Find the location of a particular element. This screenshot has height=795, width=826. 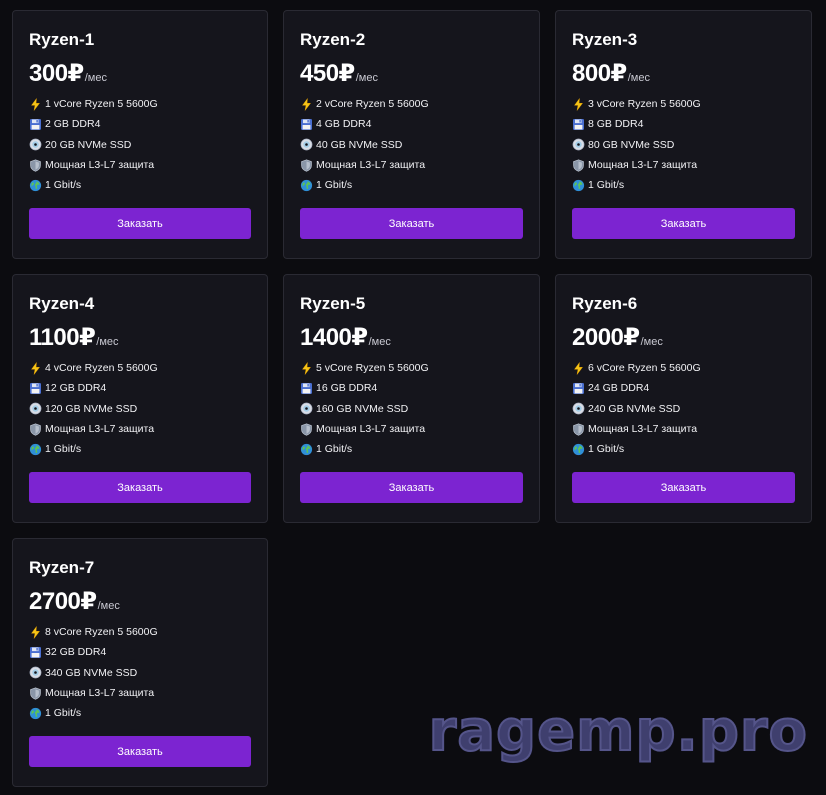

feature-item: 1 vCore Ryzen 5 5600G is located at coordinates (140, 104).